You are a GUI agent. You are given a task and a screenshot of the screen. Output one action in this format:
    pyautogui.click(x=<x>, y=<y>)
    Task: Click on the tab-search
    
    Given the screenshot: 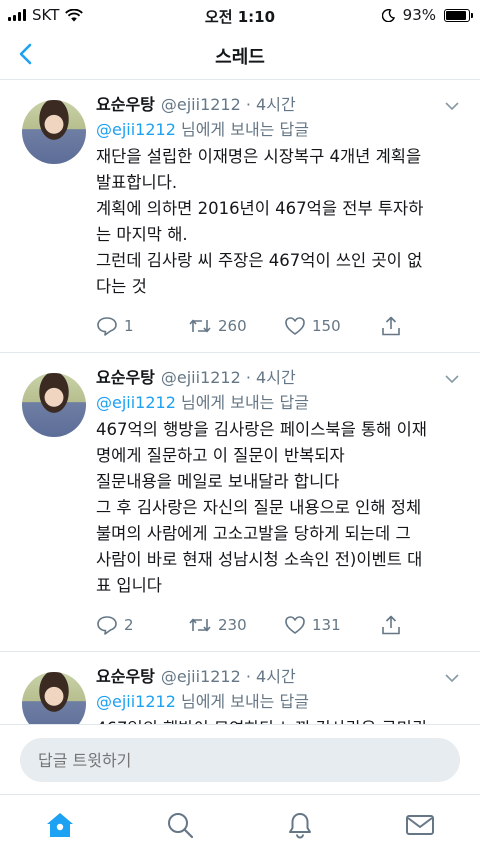 What is the action you would take?
    pyautogui.click(x=180, y=824)
    